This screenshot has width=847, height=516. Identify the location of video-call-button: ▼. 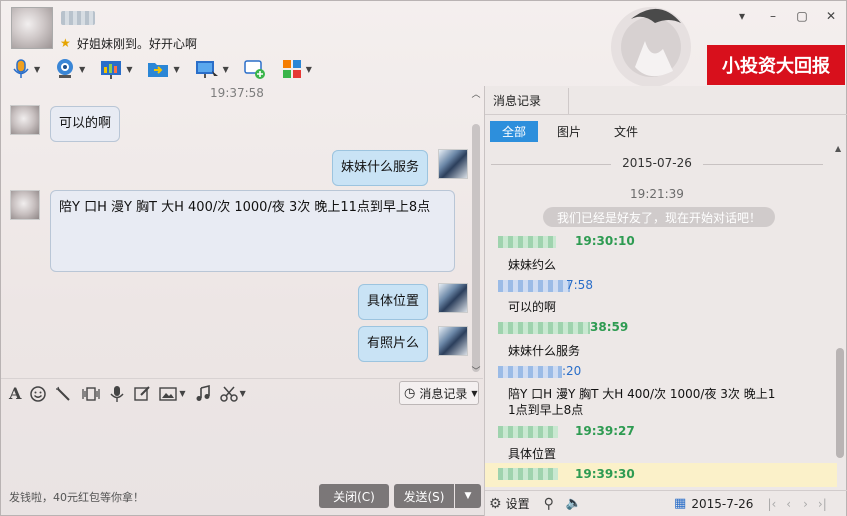
(69, 69).